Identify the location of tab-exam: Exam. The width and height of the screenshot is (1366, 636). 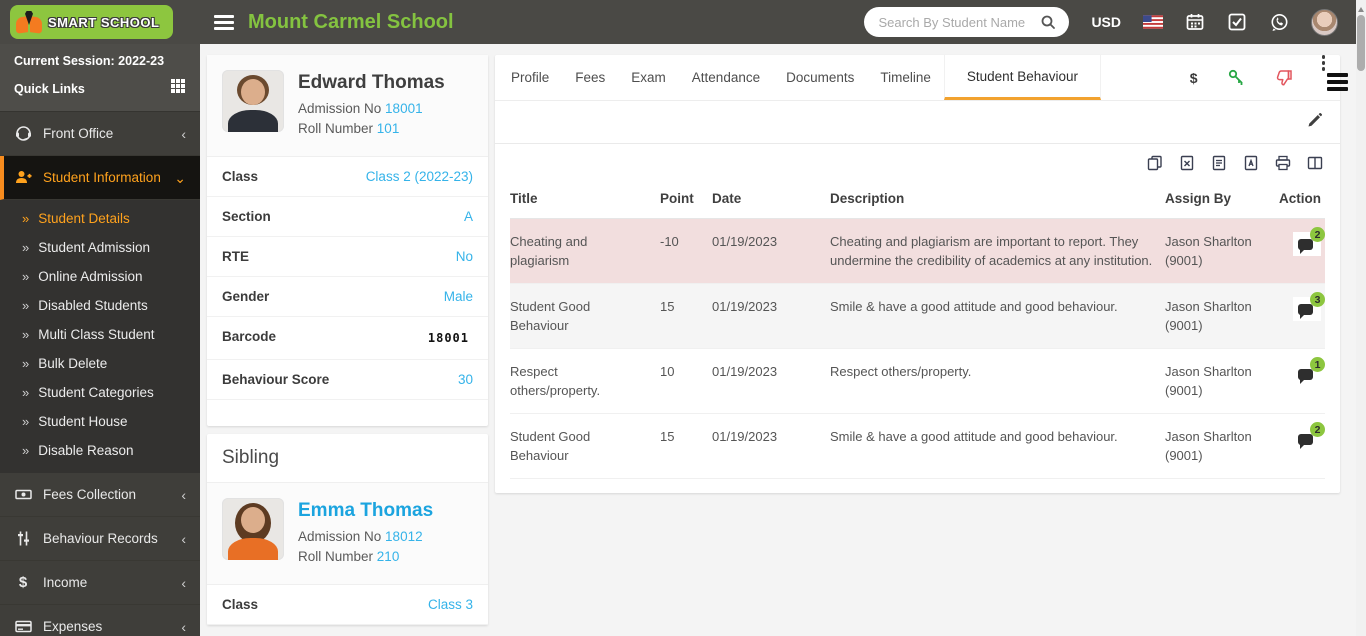
(648, 77).